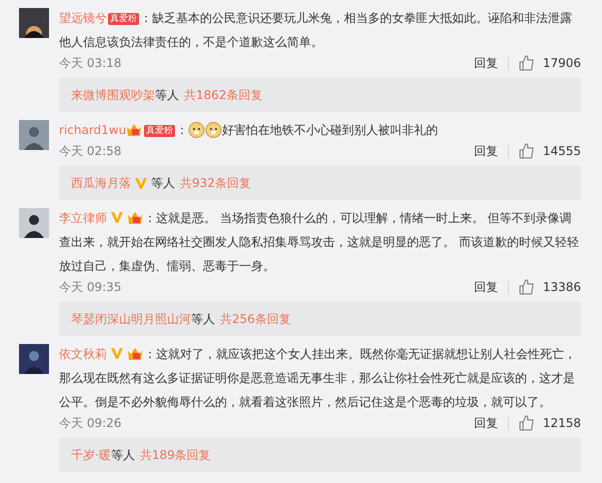 This screenshot has height=483, width=602. Describe the element at coordinates (561, 423) in the screenshot. I see `like-count: 12158` at that location.